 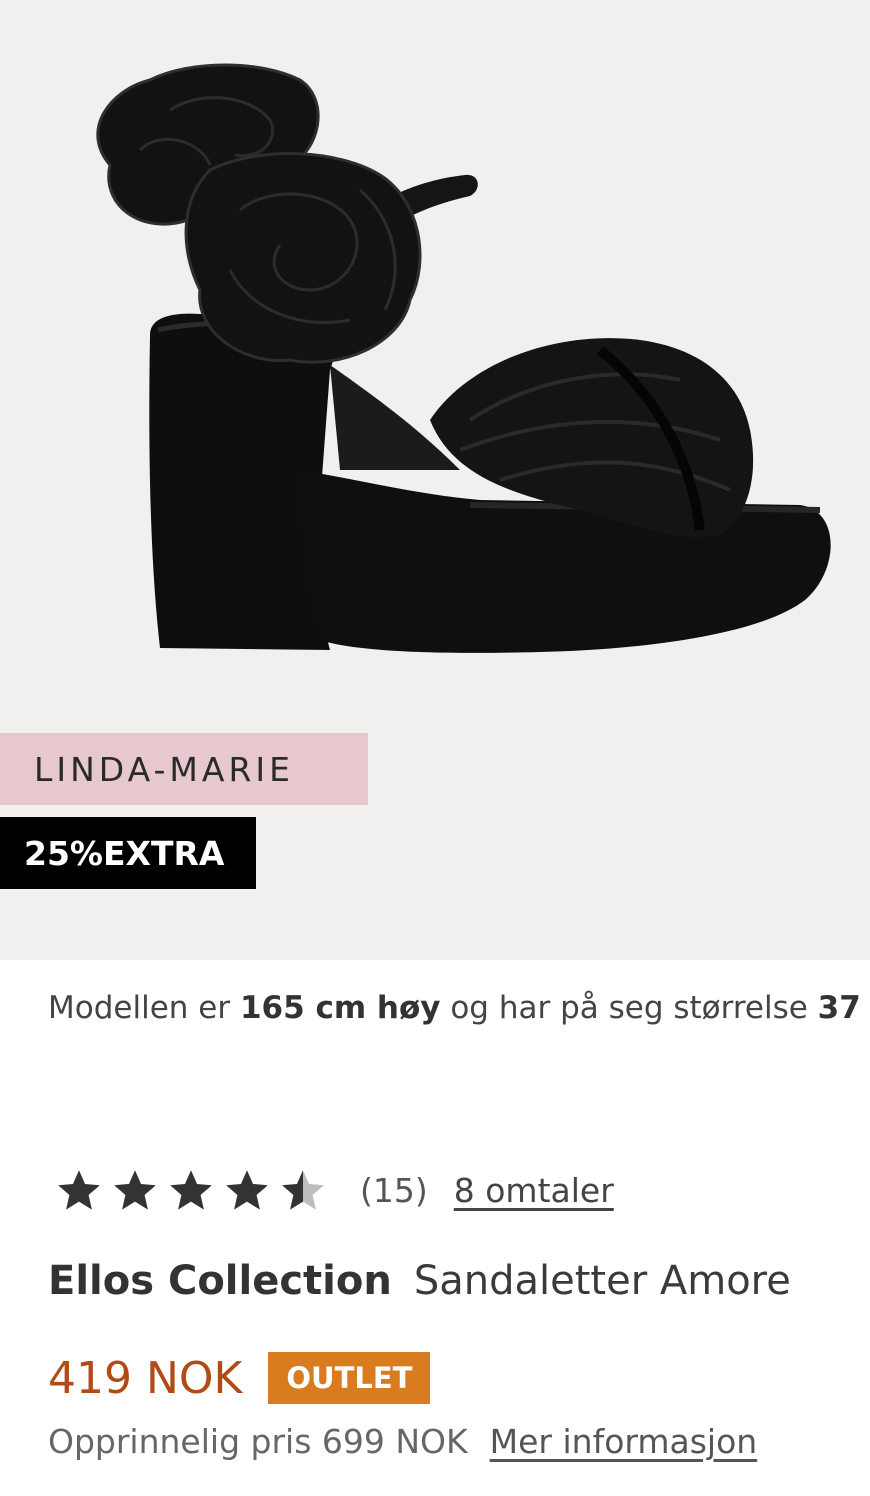 I want to click on reviews-link: 8 omtaler, so click(x=534, y=1190).